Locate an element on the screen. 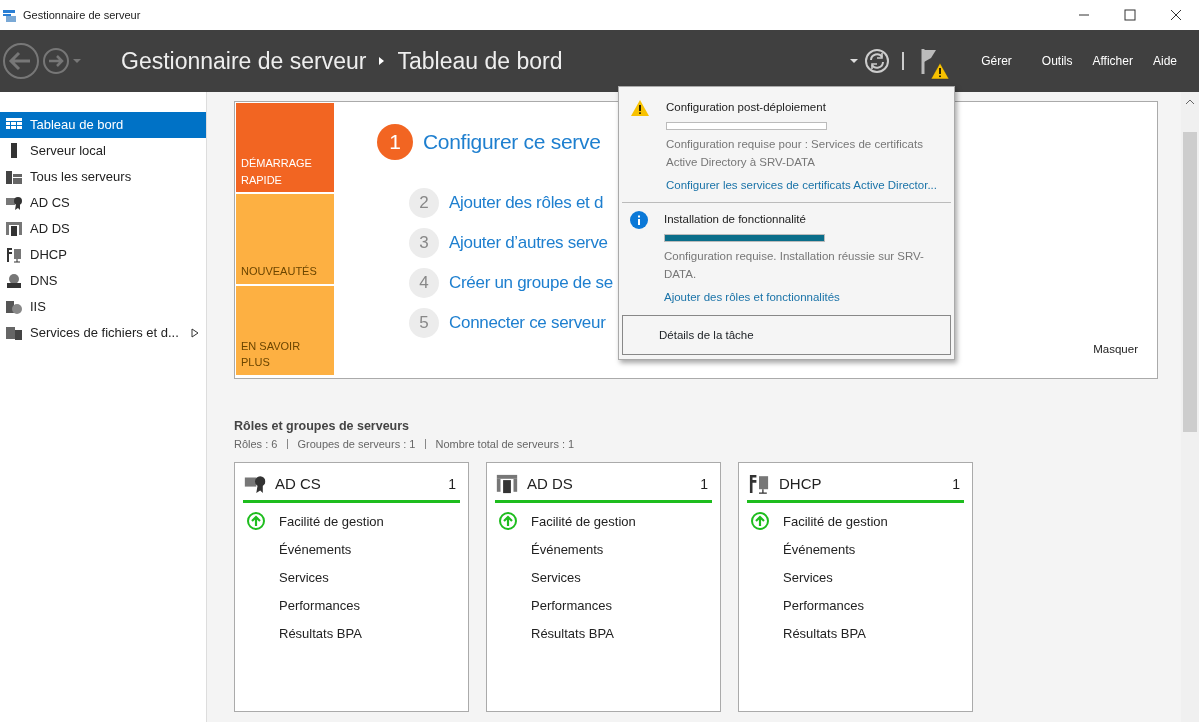 This screenshot has width=1199, height=722. step-number: 5 is located at coordinates (424, 323).